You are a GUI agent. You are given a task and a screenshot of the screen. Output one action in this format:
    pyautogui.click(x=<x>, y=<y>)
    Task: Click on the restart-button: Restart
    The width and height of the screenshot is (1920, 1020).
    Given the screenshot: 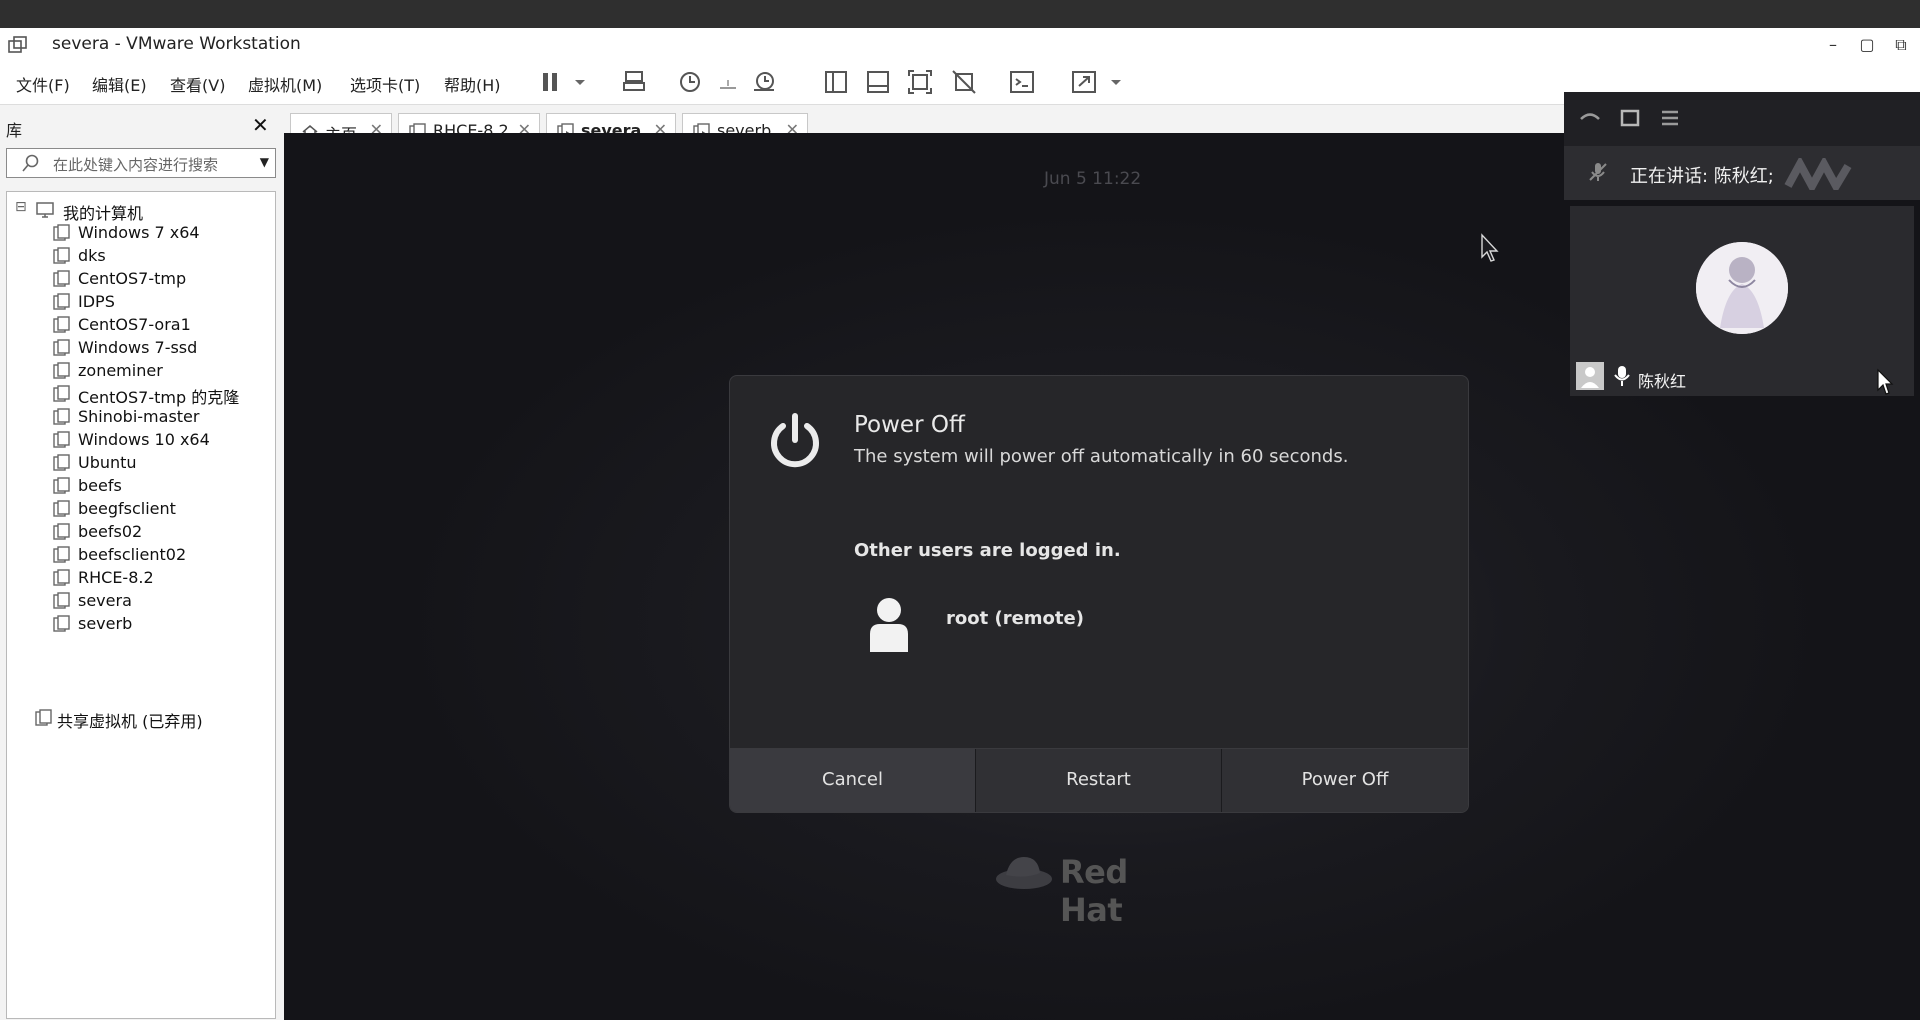 What is the action you would take?
    pyautogui.click(x=1099, y=780)
    